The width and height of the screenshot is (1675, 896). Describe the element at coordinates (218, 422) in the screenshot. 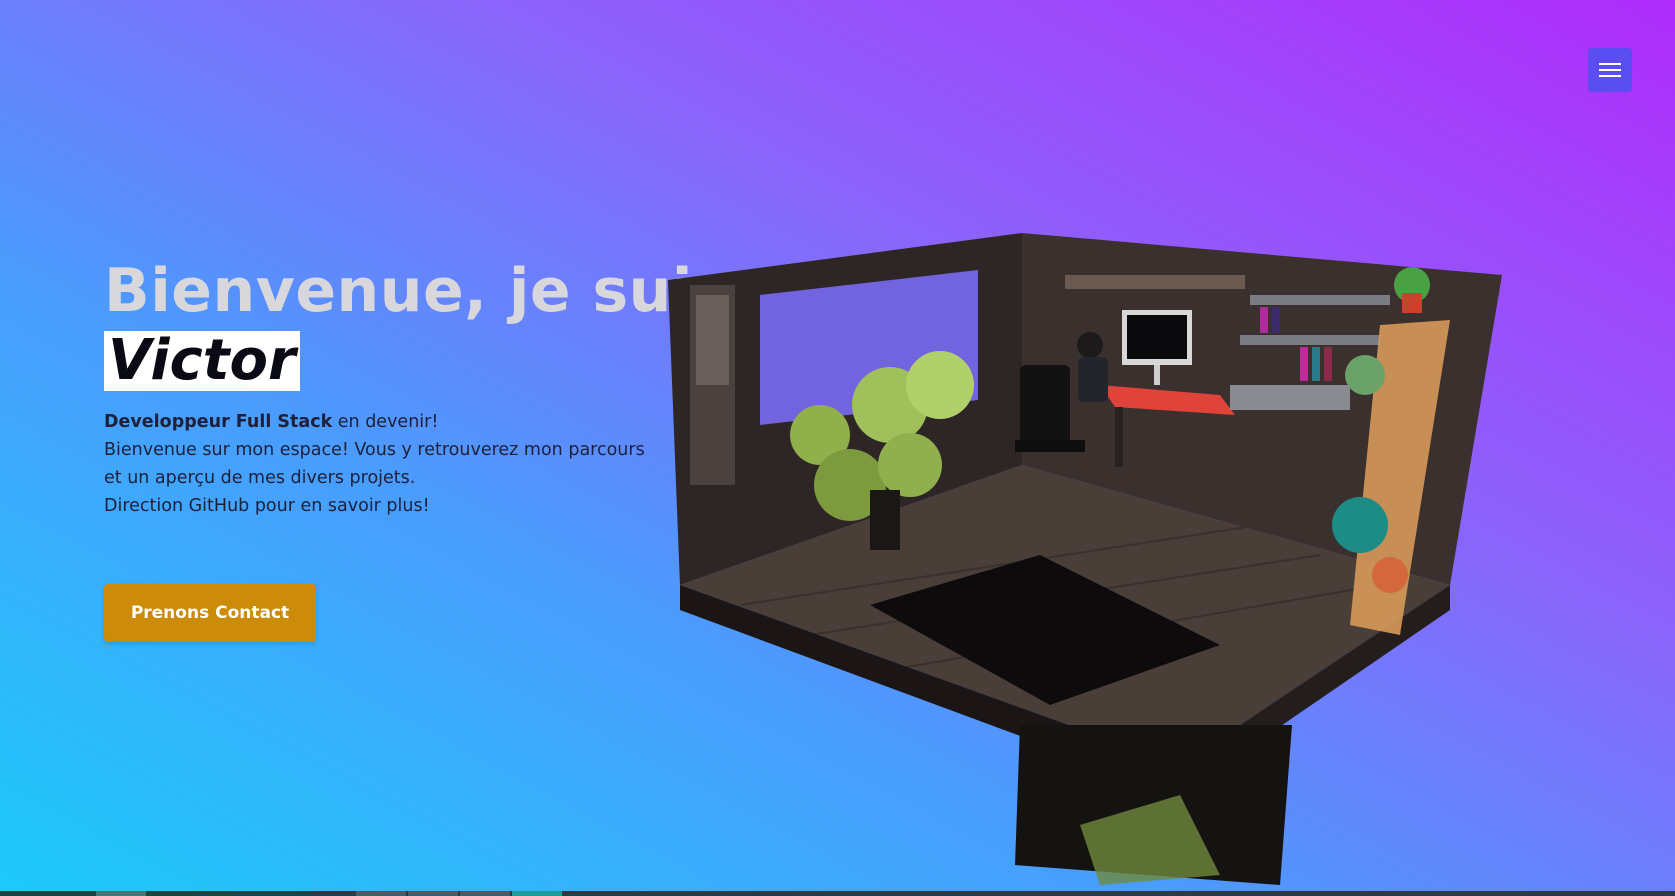

I see `hero-role: Developpeur Full Stack` at that location.